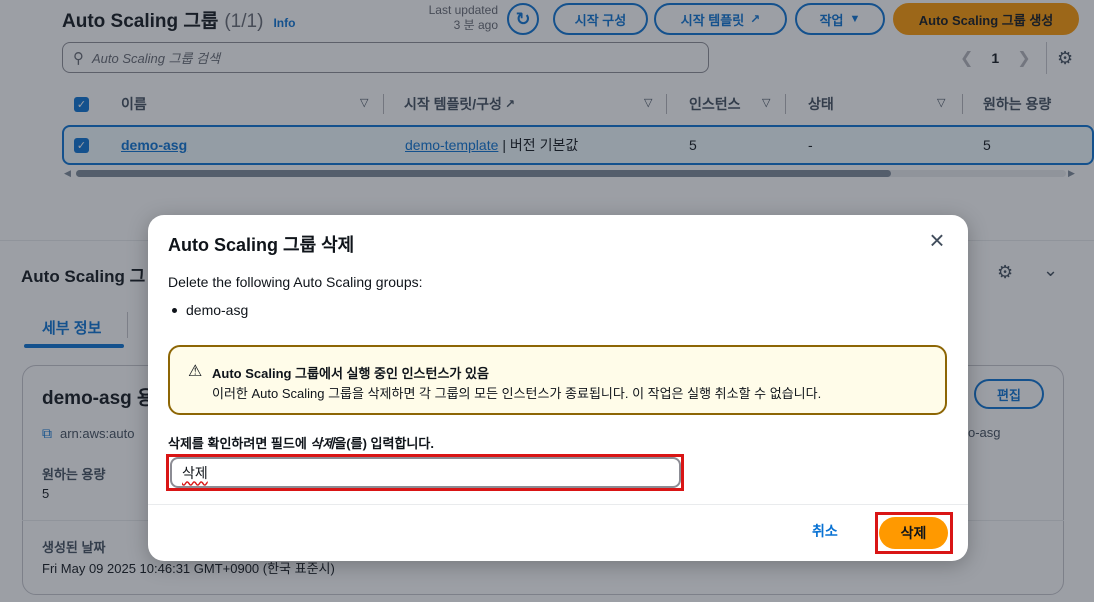 The image size is (1094, 602). What do you see at coordinates (558, 504) in the screenshot?
I see `footer-divider` at bounding box center [558, 504].